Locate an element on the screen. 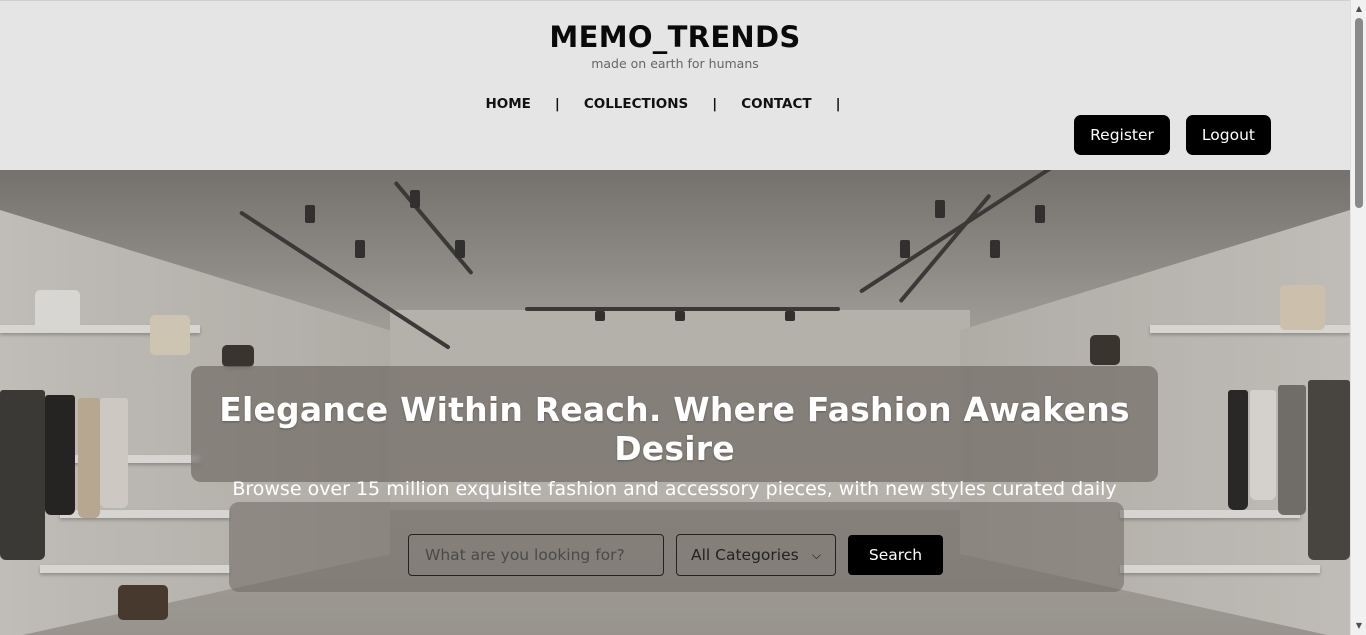  category-select: All Categories ⌵ is located at coordinates (756, 555).